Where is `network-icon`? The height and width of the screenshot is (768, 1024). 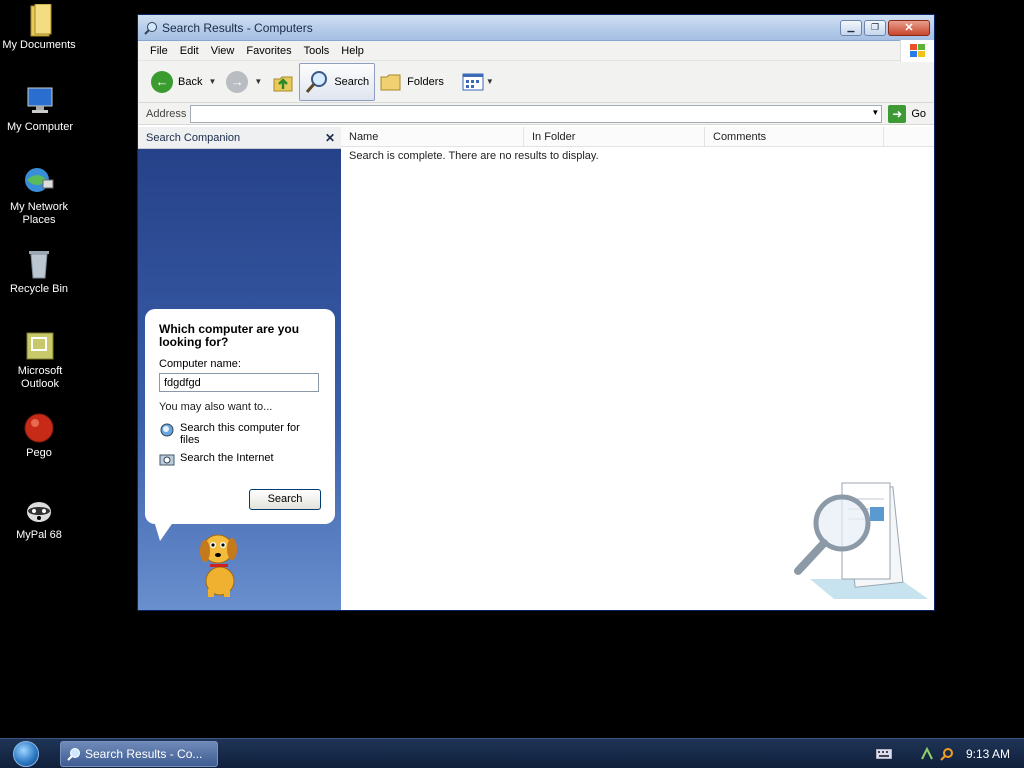 network-icon is located at coordinates (39, 182).